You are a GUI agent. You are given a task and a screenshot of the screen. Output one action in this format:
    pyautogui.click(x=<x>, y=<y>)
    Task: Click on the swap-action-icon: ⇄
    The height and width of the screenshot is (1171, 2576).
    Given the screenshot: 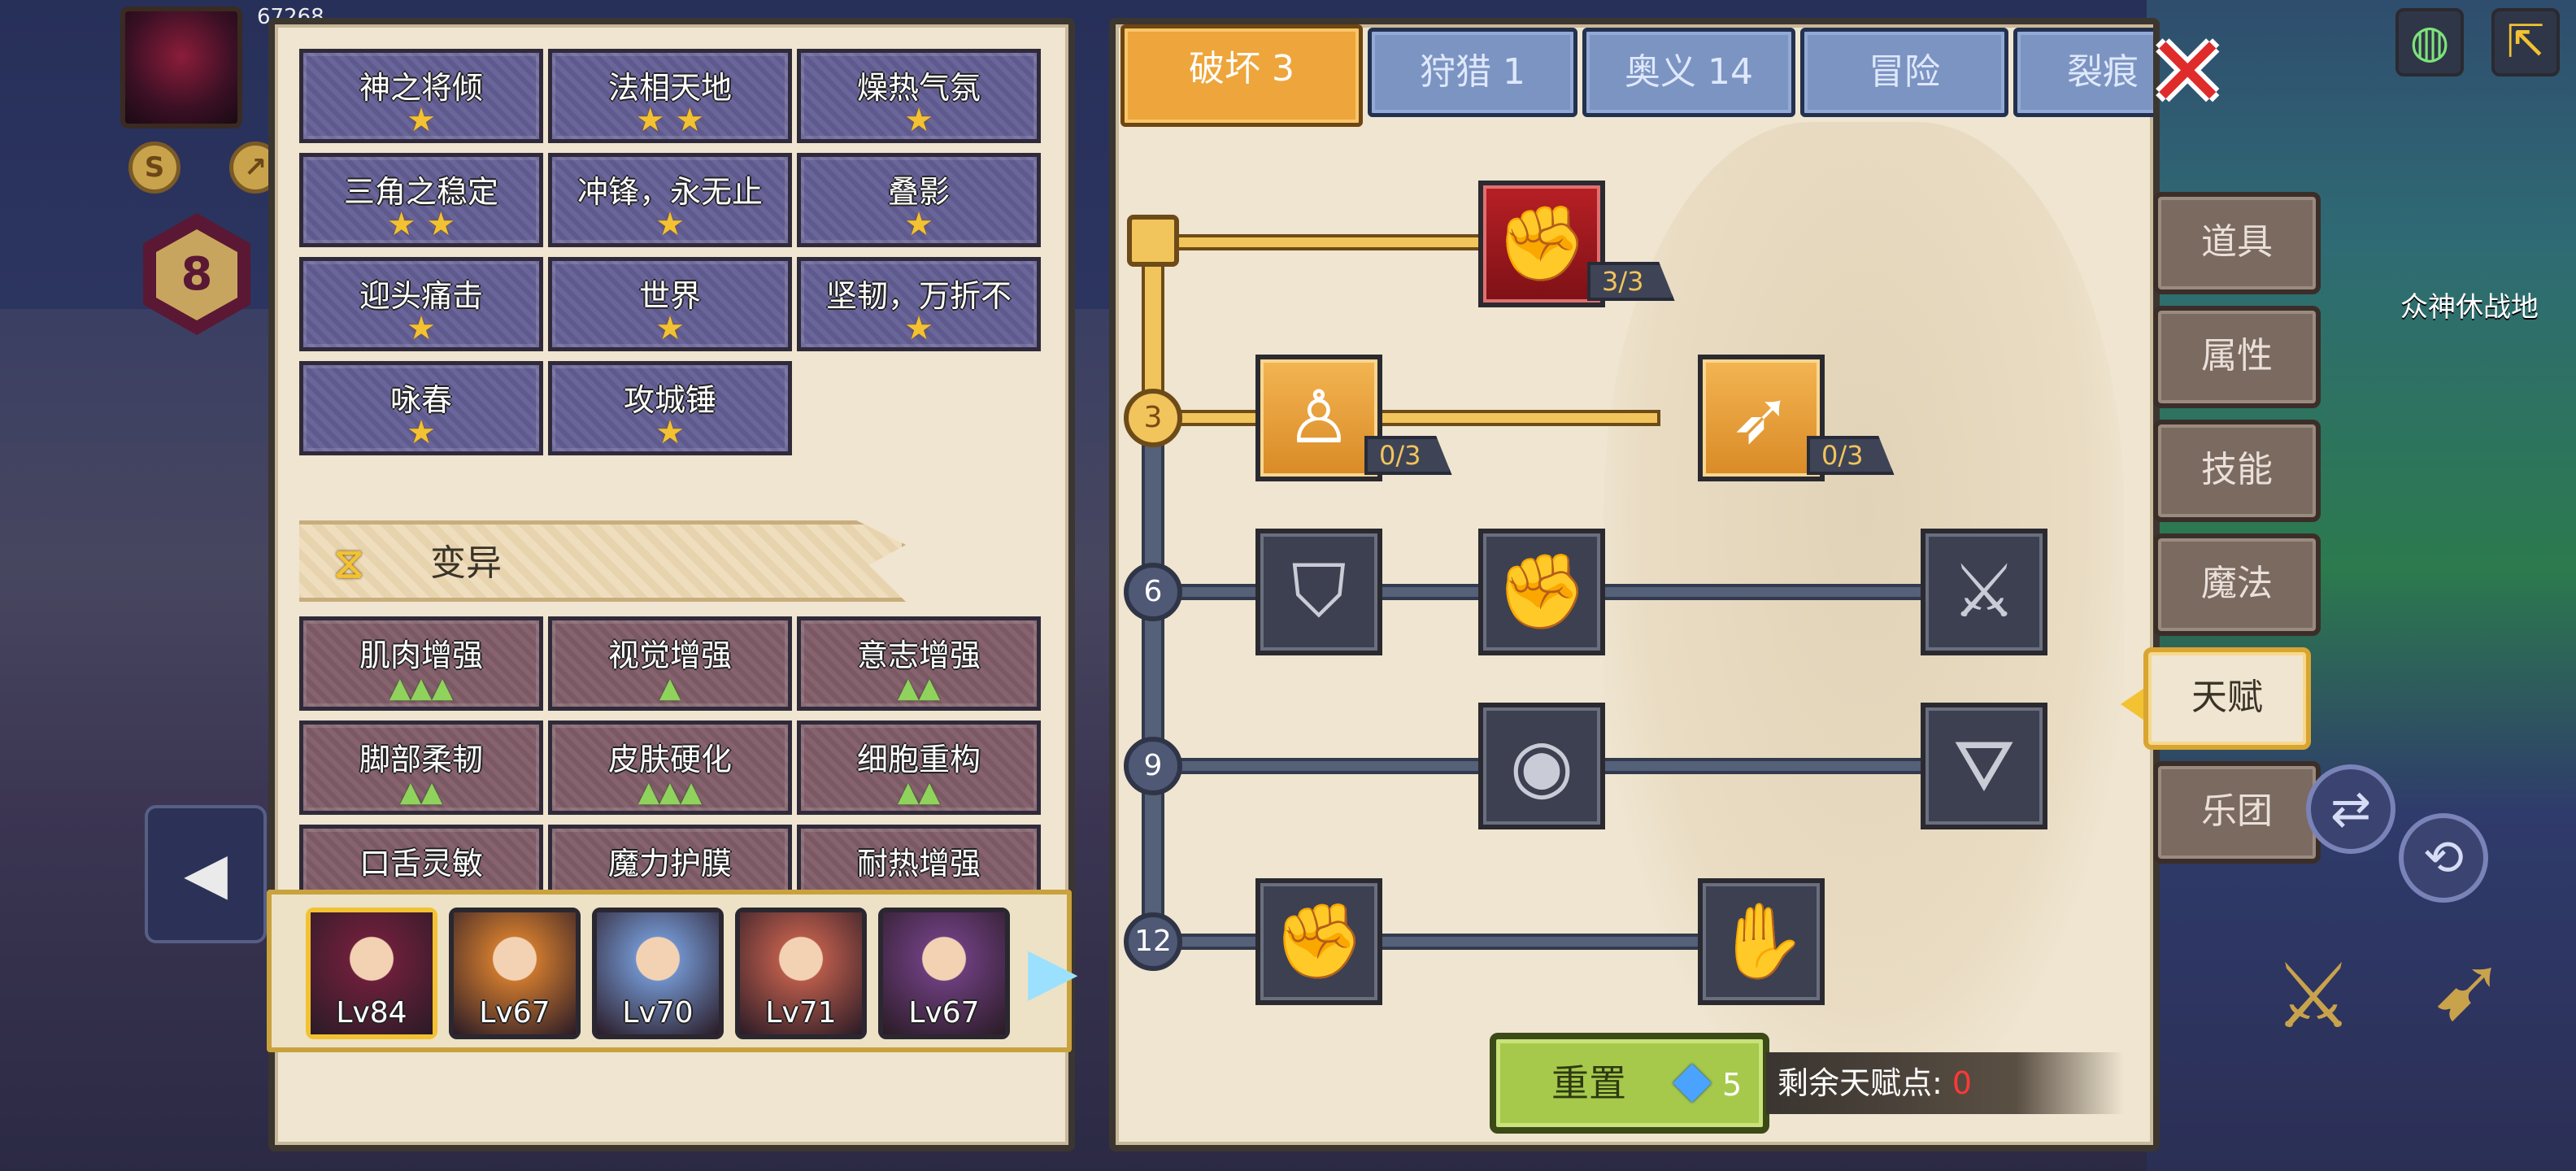 What is the action you would take?
    pyautogui.click(x=2351, y=809)
    